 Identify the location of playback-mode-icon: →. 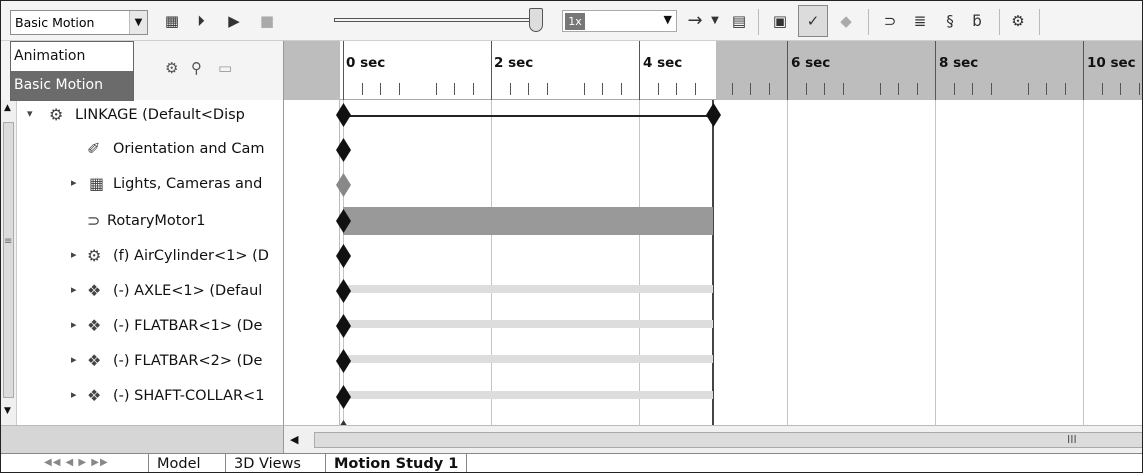
(695, 21).